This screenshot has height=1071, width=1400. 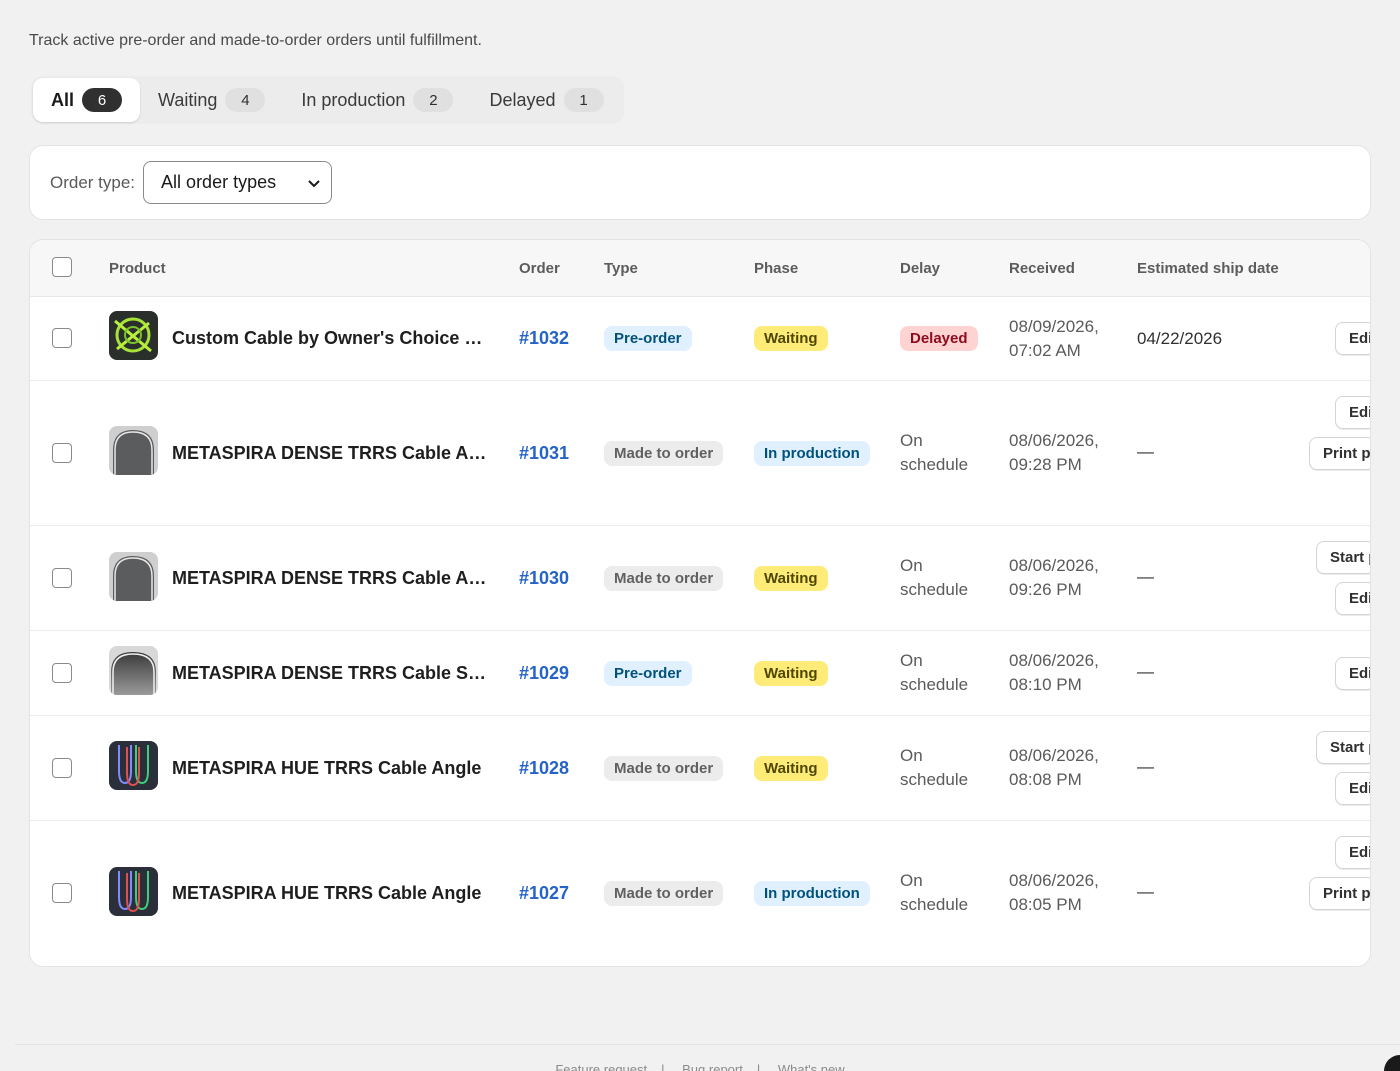 What do you see at coordinates (1045, 464) in the screenshot?
I see `received-time: 09:28 PM` at bounding box center [1045, 464].